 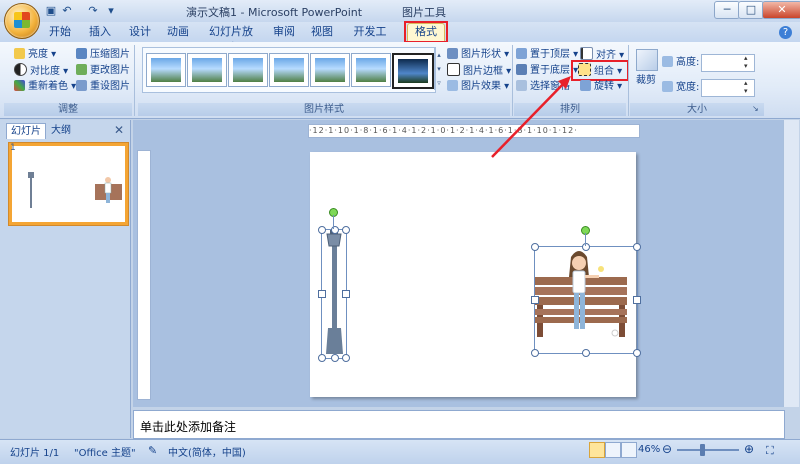 What do you see at coordinates (140, 32) in the screenshot?
I see `tab-design: 设计` at bounding box center [140, 32].